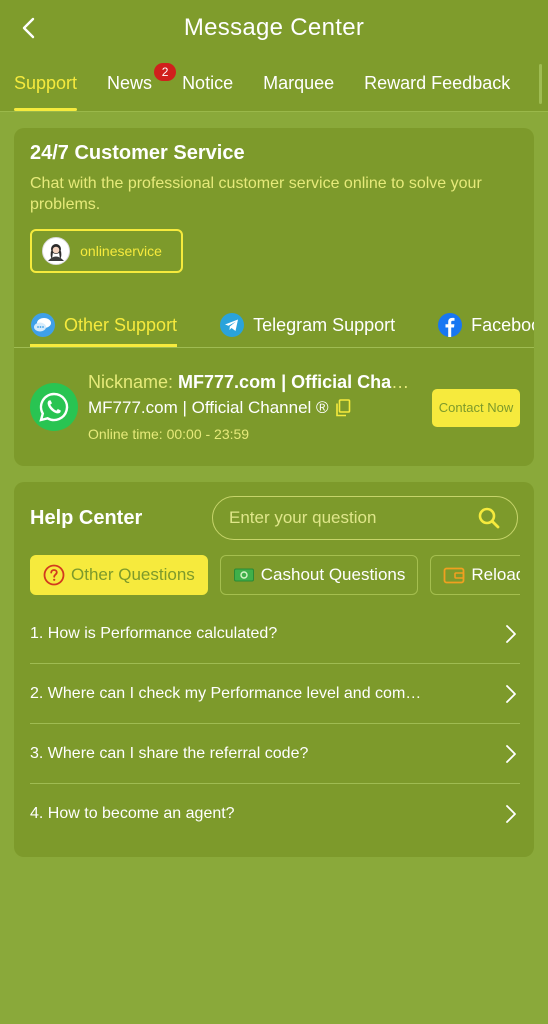 The width and height of the screenshot is (548, 1024). I want to click on tab-other-support-label: Other Support, so click(121, 324).